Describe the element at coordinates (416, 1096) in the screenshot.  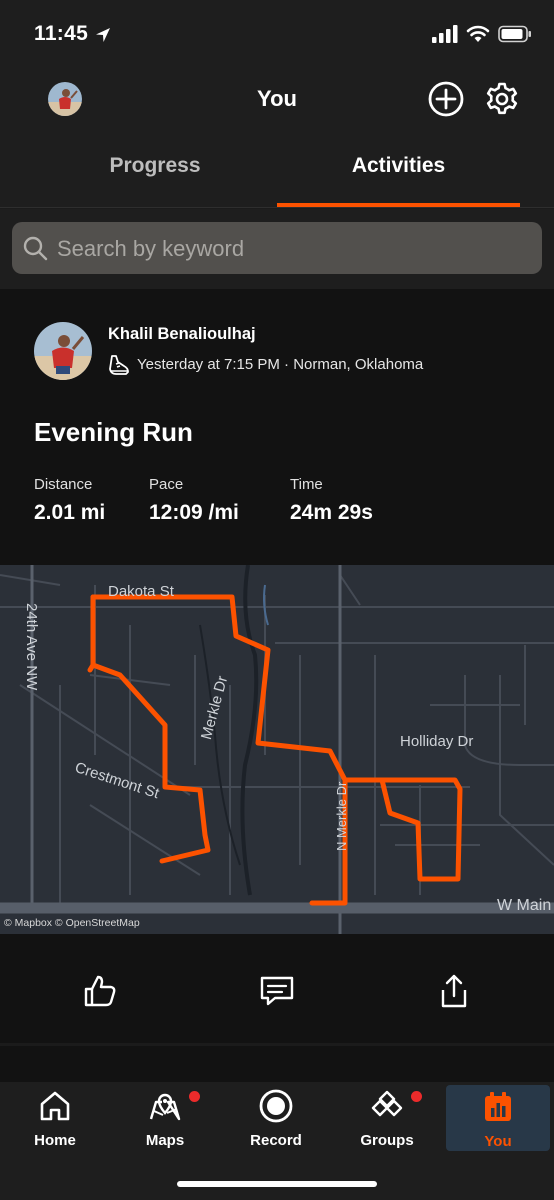
I see `groups-notification-badge` at that location.